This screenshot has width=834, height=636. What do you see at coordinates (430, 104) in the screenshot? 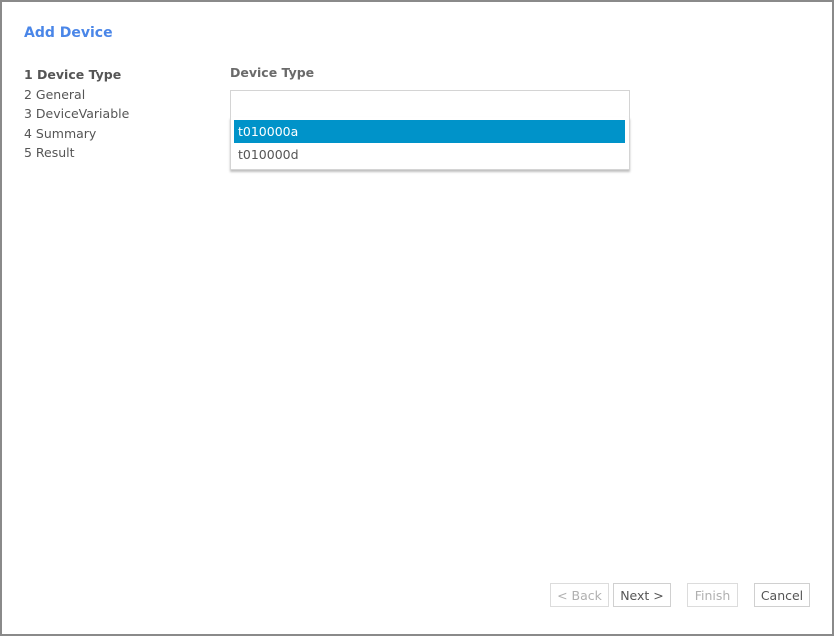
I see `device-type-select` at bounding box center [430, 104].